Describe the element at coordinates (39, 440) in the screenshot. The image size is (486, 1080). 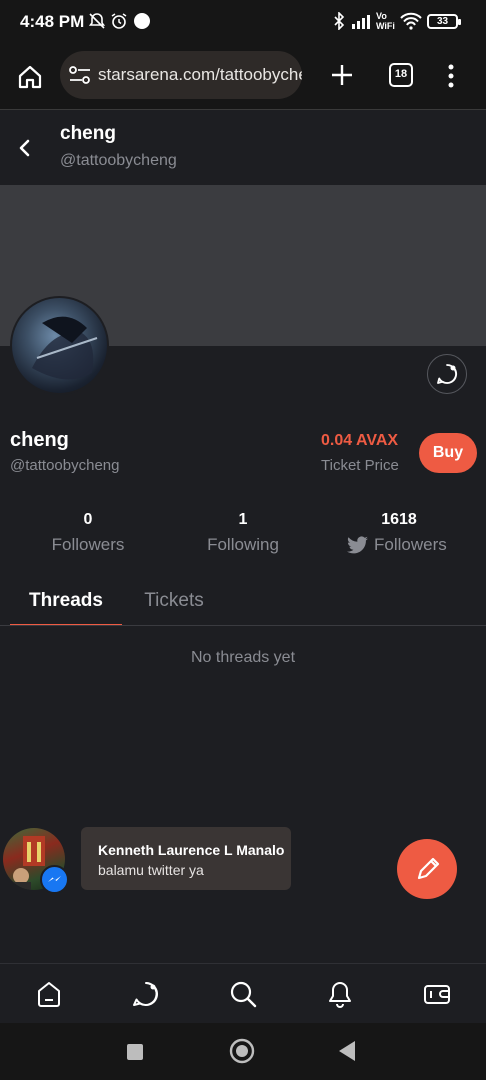
I see `profile-display-name: cheng` at that location.